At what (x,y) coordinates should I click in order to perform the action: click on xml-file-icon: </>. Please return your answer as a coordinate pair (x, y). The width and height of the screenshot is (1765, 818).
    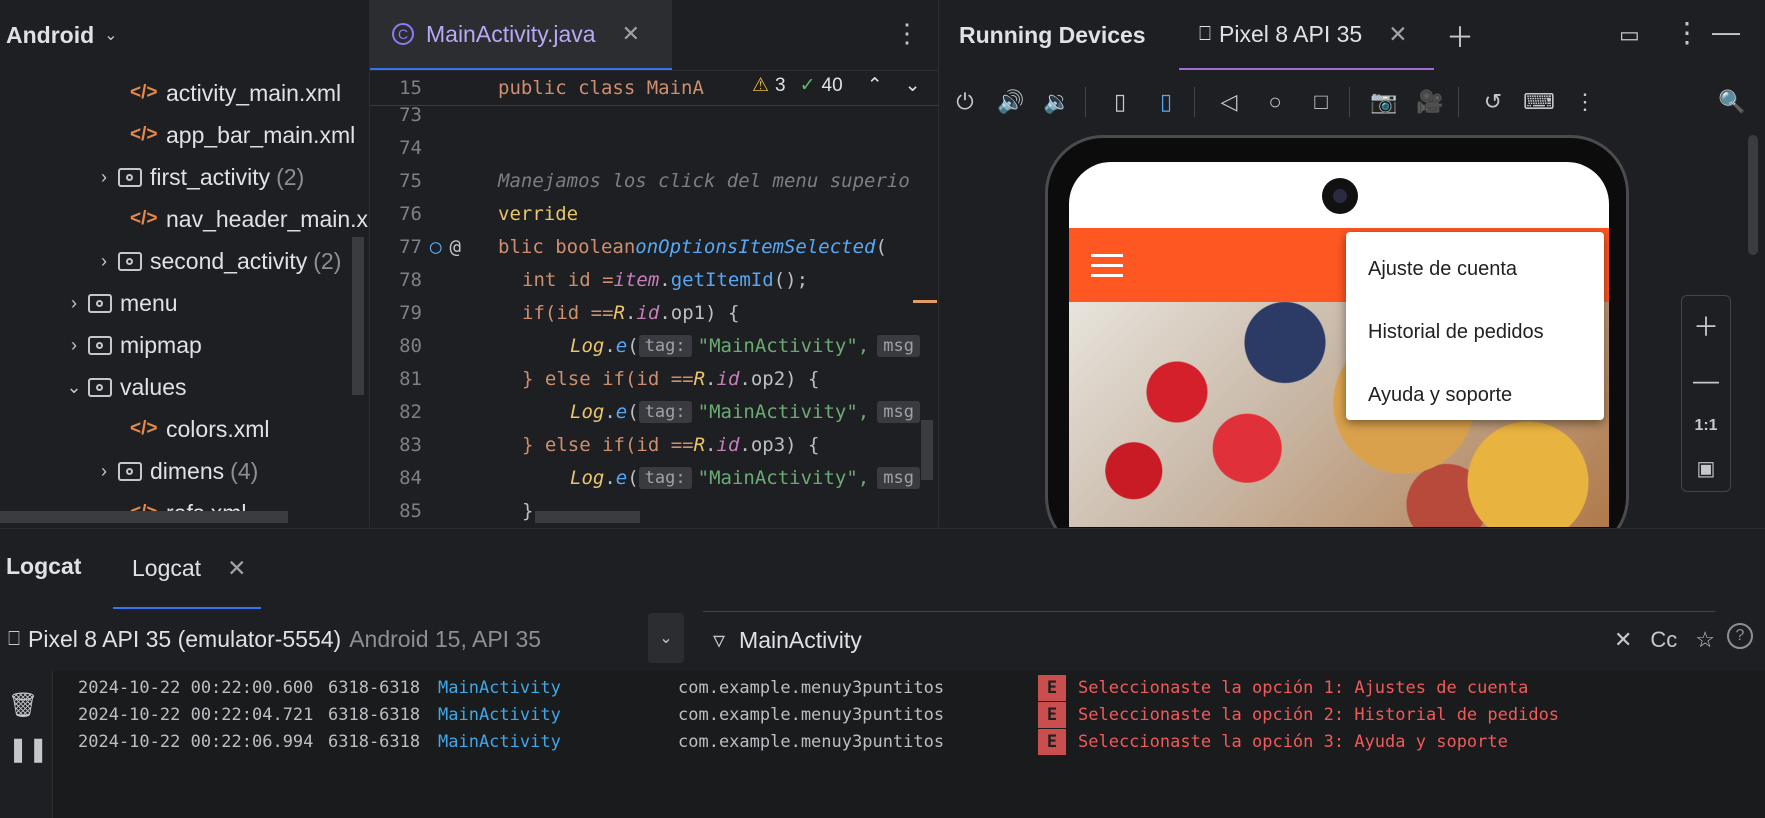
    Looking at the image, I should click on (144, 428).